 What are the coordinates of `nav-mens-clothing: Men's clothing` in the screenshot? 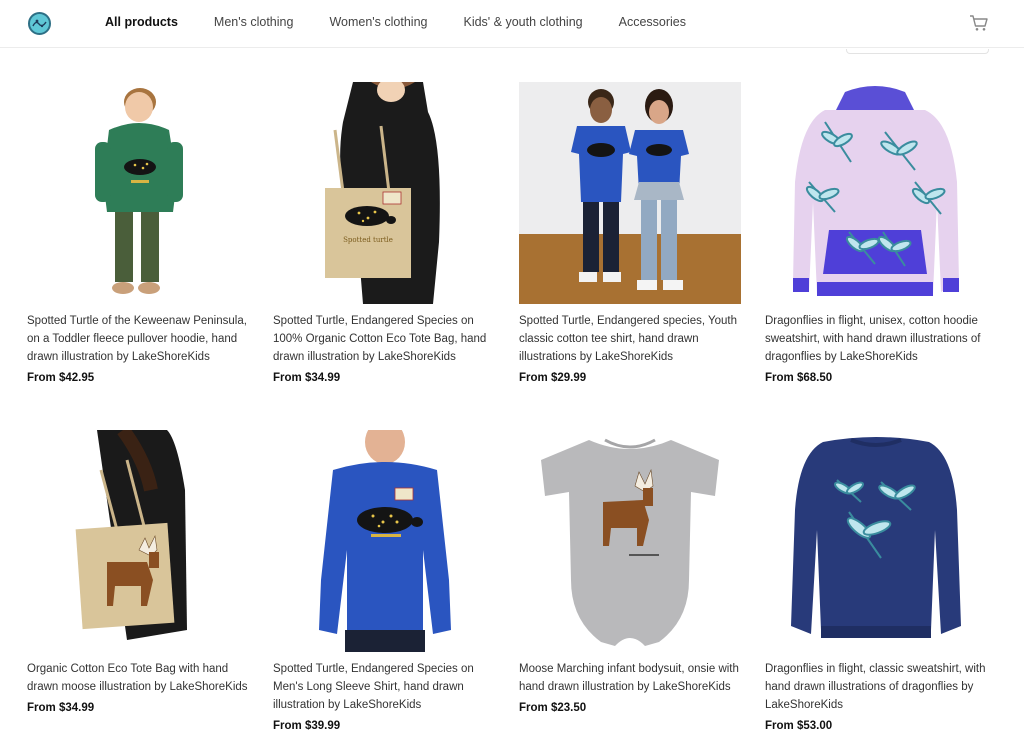 It's located at (254, 22).